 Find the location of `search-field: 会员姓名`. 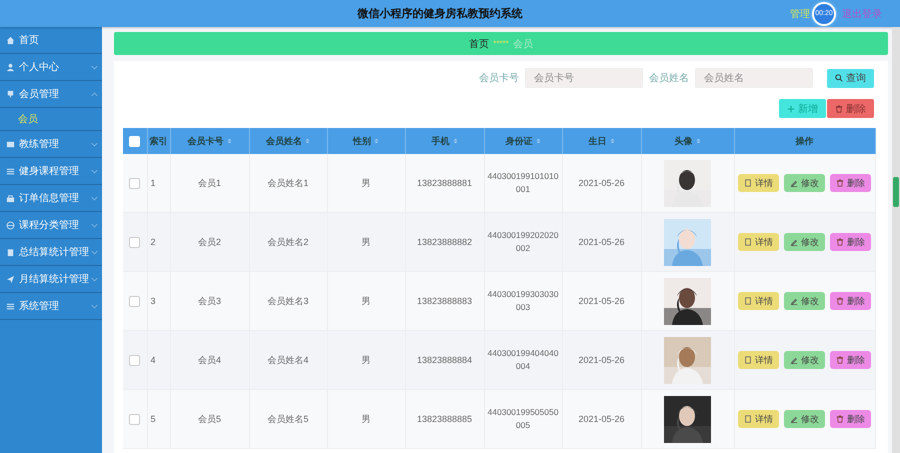

search-field: 会员姓名 is located at coordinates (754, 78).